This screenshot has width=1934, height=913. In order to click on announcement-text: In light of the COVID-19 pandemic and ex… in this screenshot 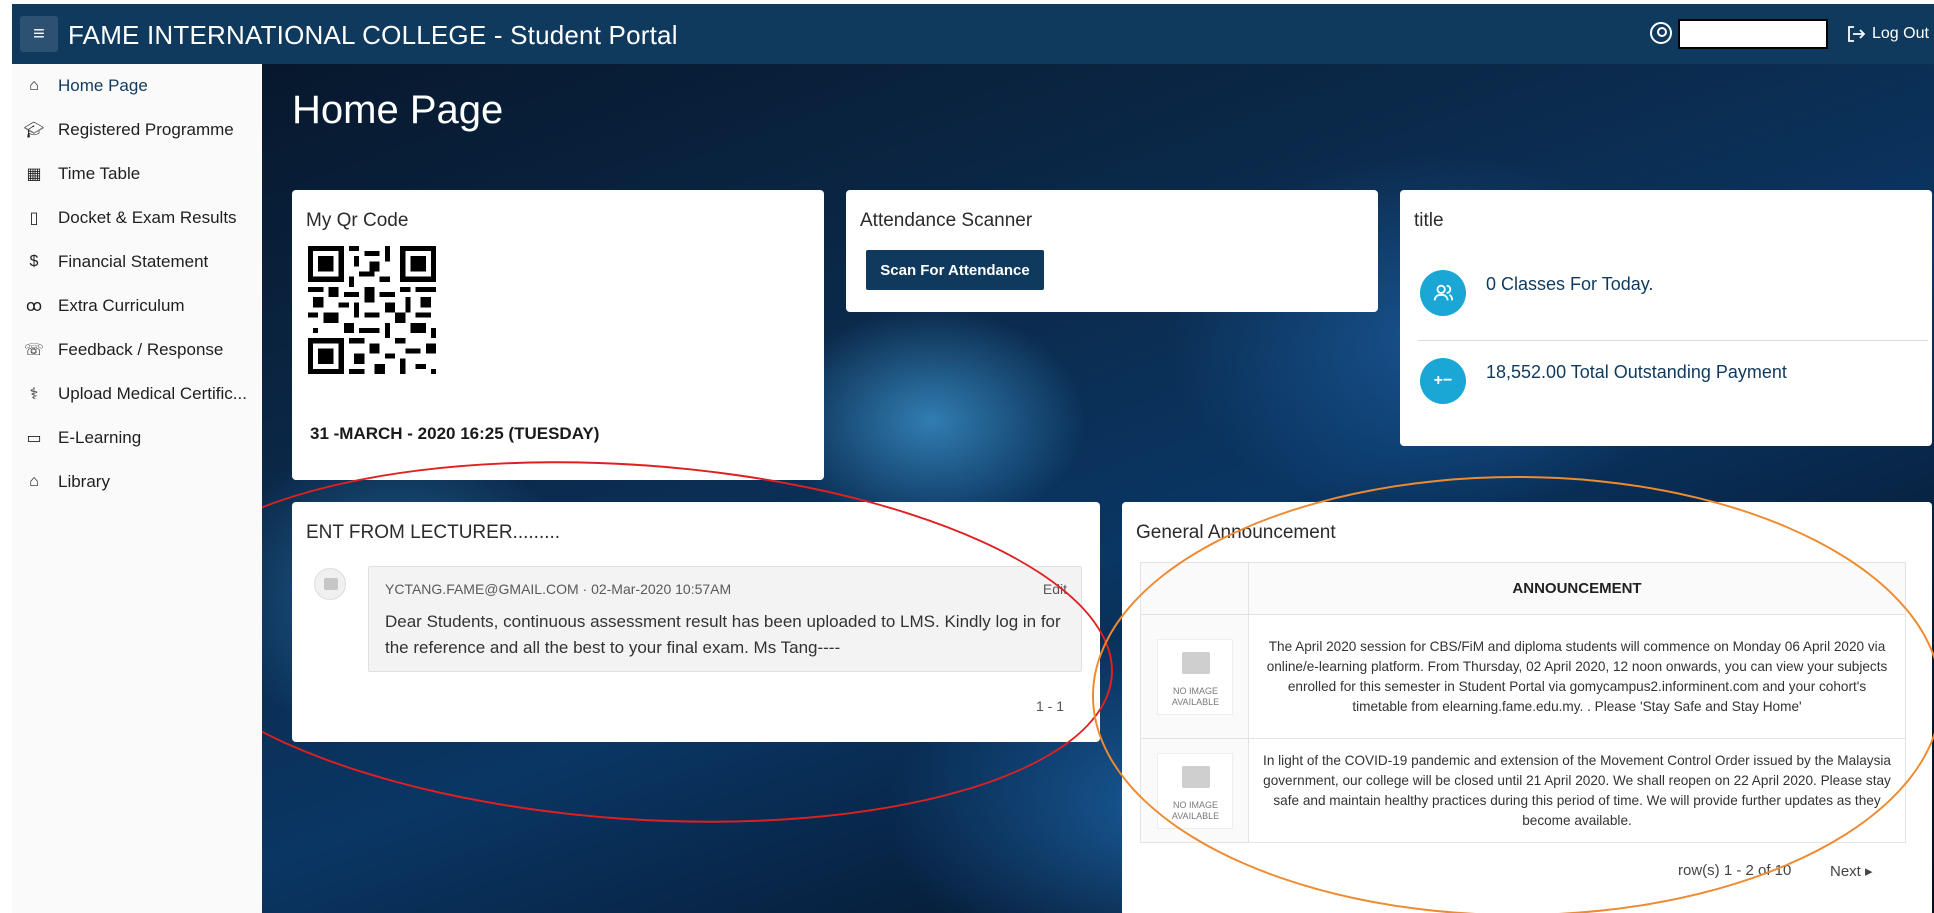, I will do `click(1577, 790)`.